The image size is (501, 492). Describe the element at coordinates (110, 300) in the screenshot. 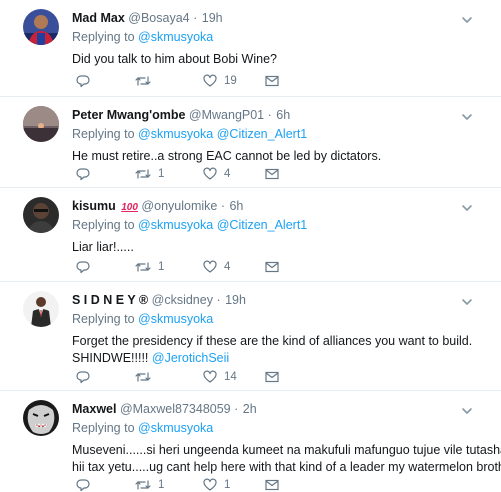

I see `author-name: S I D N E Y ®` at that location.